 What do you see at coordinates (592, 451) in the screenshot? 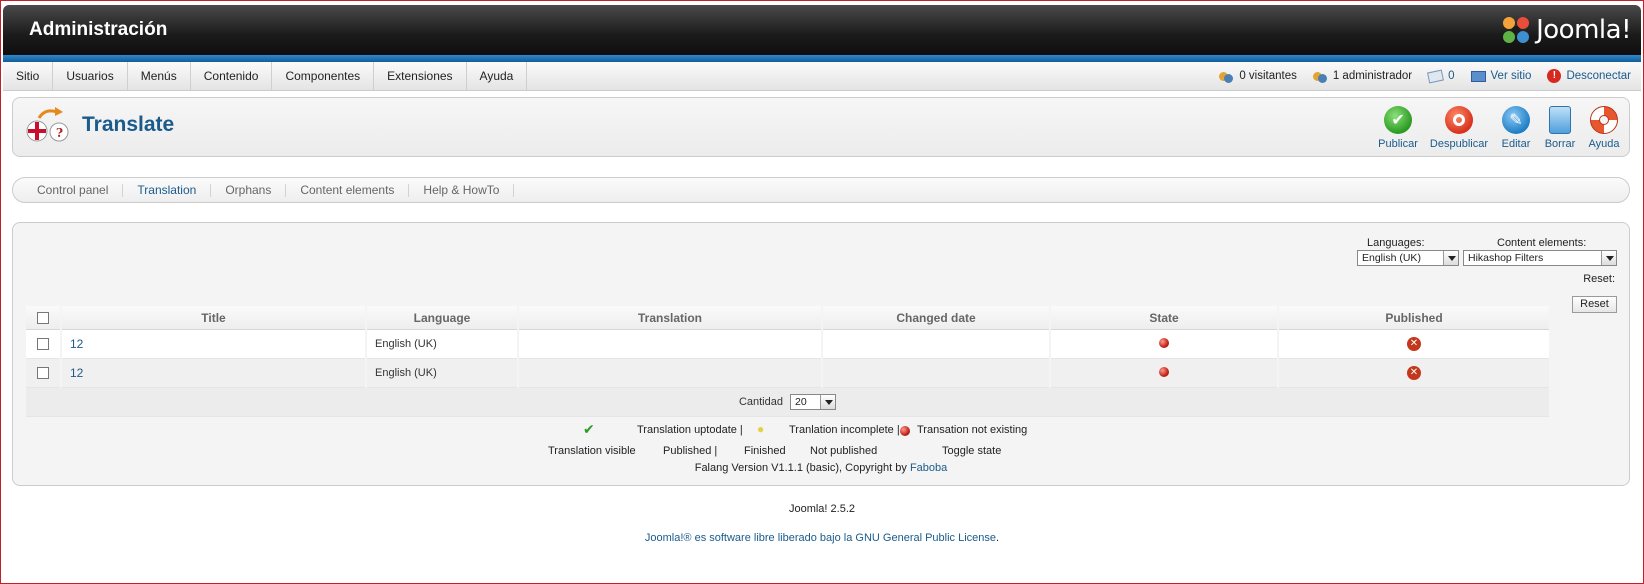
I see `legend-visible: Translation visible` at bounding box center [592, 451].